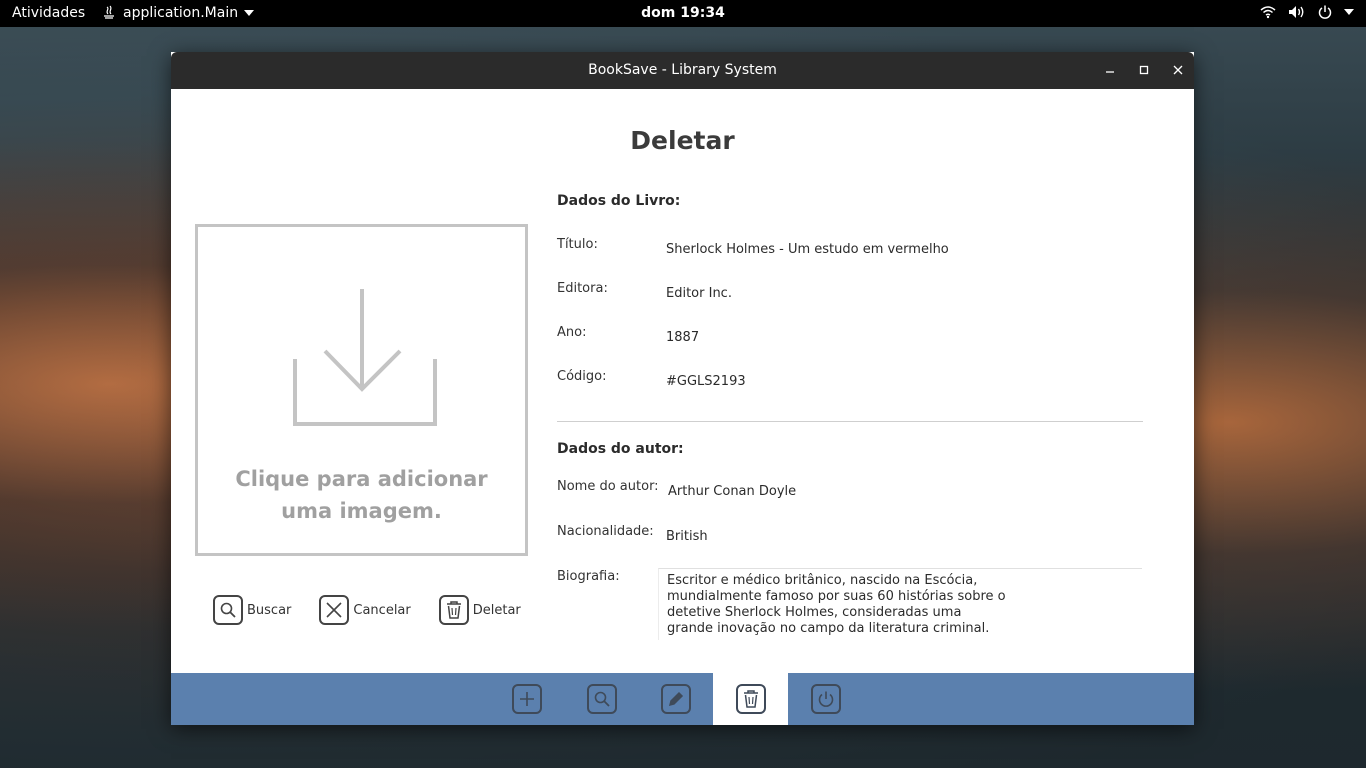  What do you see at coordinates (572, 332) in the screenshot?
I see `year-label: Ano:` at bounding box center [572, 332].